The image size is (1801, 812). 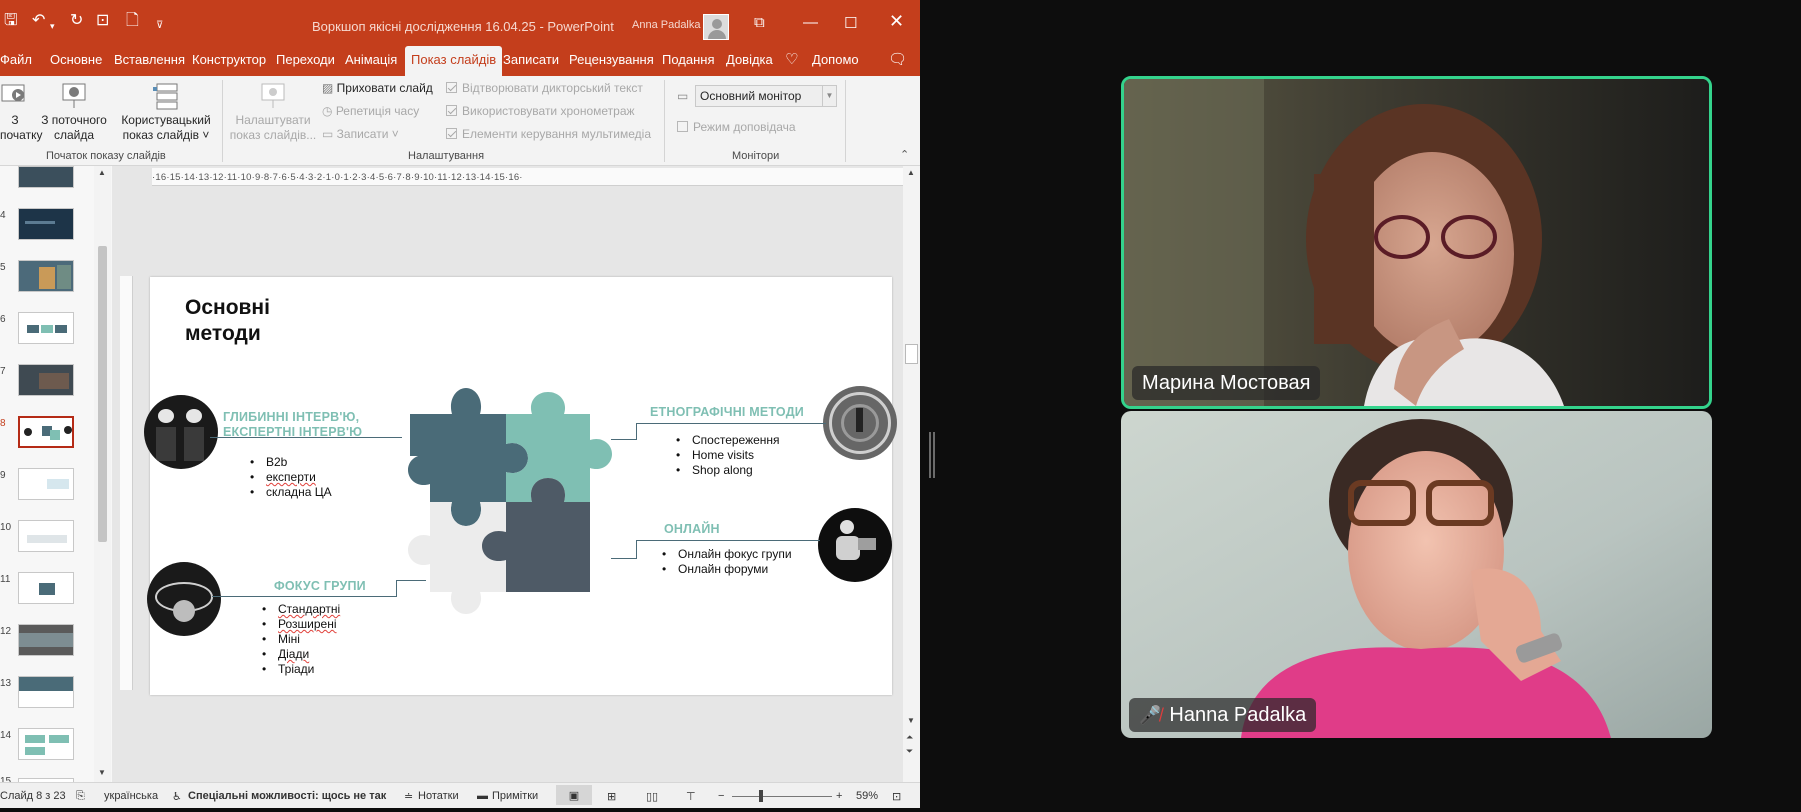 I want to click on group-separator, so click(x=222, y=121).